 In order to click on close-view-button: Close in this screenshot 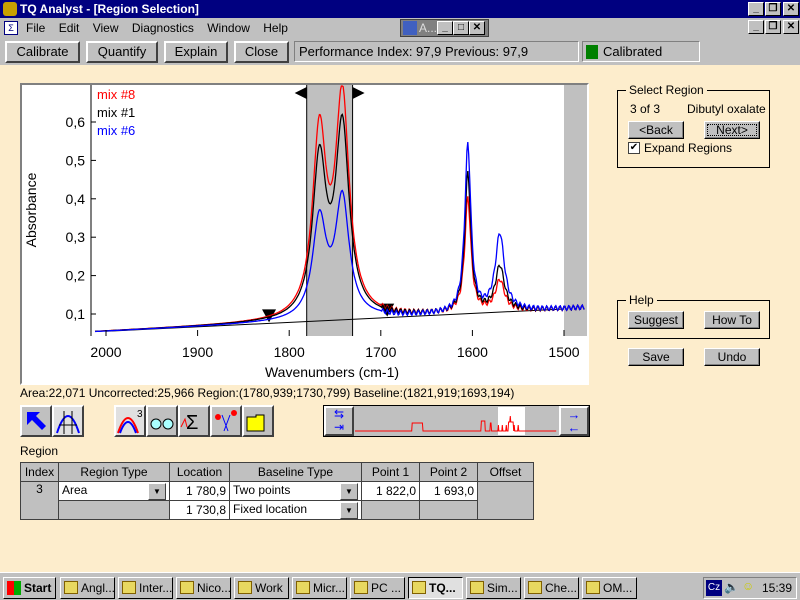, I will do `click(261, 52)`.